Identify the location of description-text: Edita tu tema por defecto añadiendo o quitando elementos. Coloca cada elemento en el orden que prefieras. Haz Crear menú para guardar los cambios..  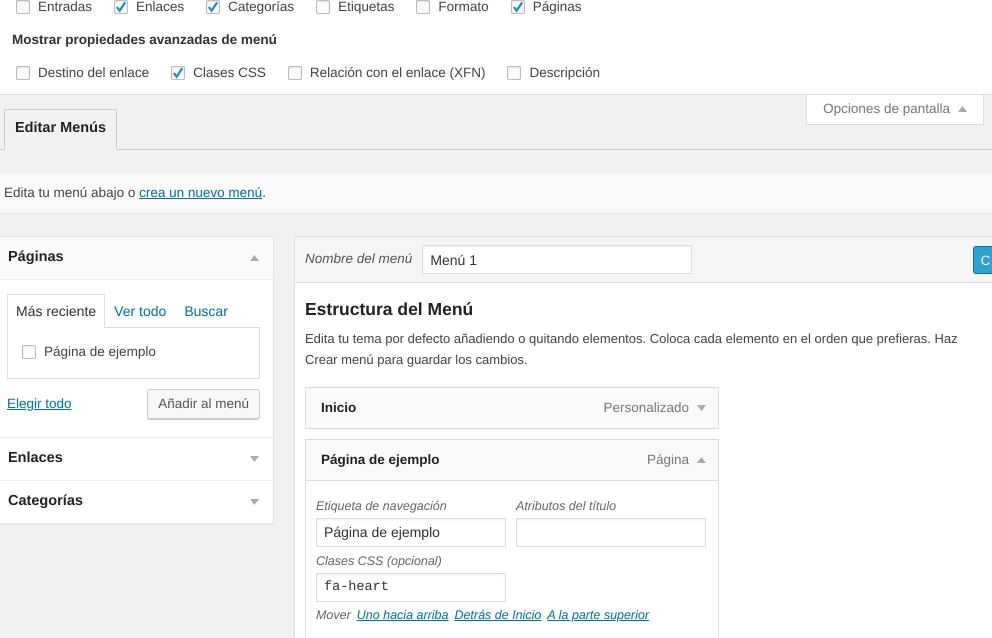
(632, 349).